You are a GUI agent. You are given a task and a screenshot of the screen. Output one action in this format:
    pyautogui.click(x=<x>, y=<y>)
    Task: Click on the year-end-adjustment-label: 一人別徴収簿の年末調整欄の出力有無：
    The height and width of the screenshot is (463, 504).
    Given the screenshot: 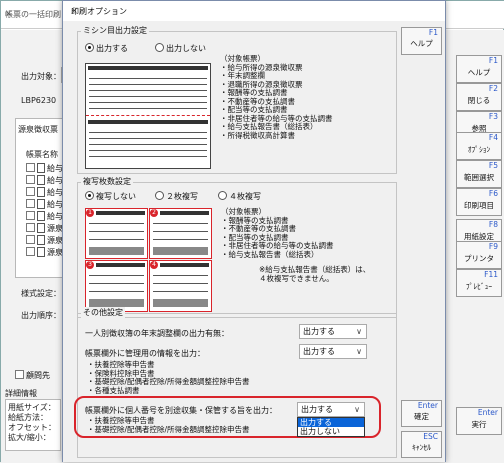 What is the action you would take?
    pyautogui.click(x=157, y=333)
    